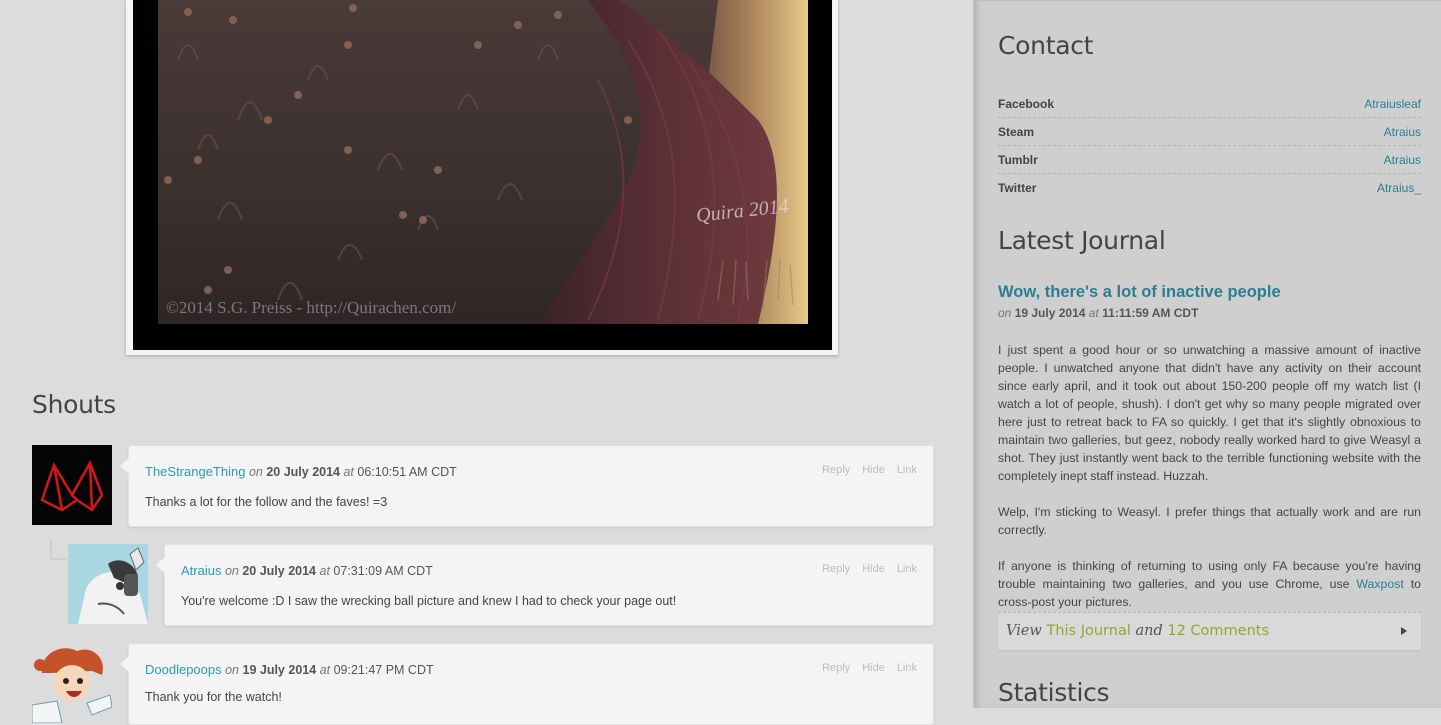  I want to click on contact-row-steam: Steam Atraius, so click(1209, 132).